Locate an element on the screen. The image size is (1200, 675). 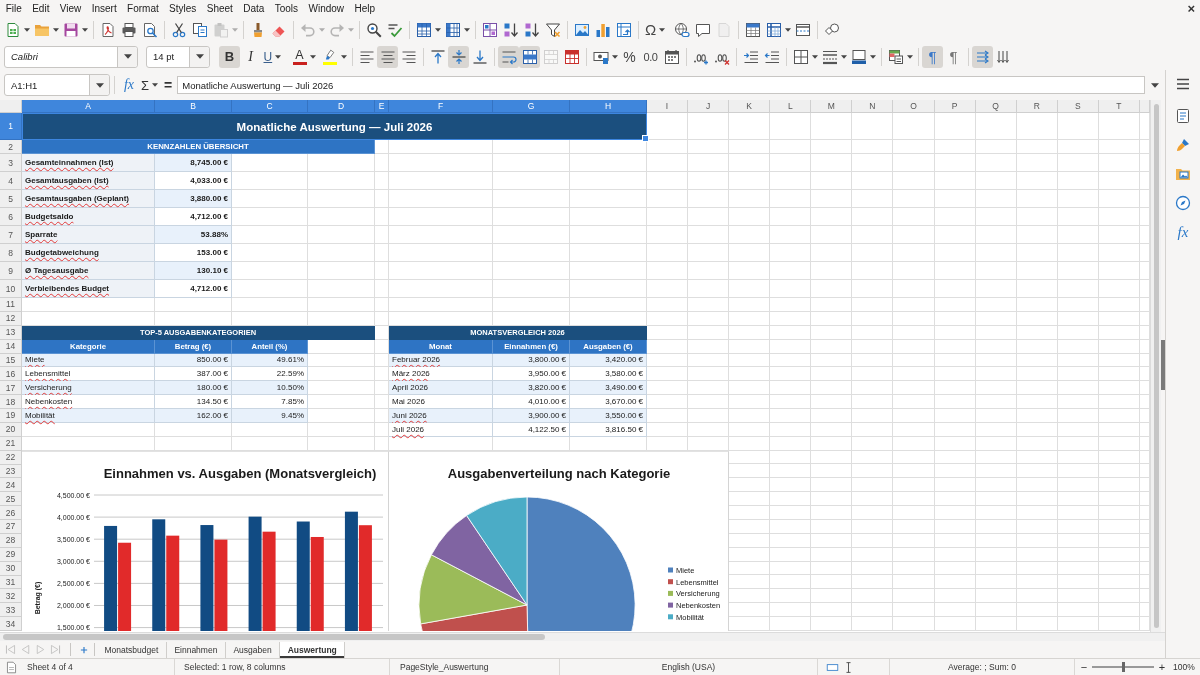
menu-item: Styles is located at coordinates (182, 8).